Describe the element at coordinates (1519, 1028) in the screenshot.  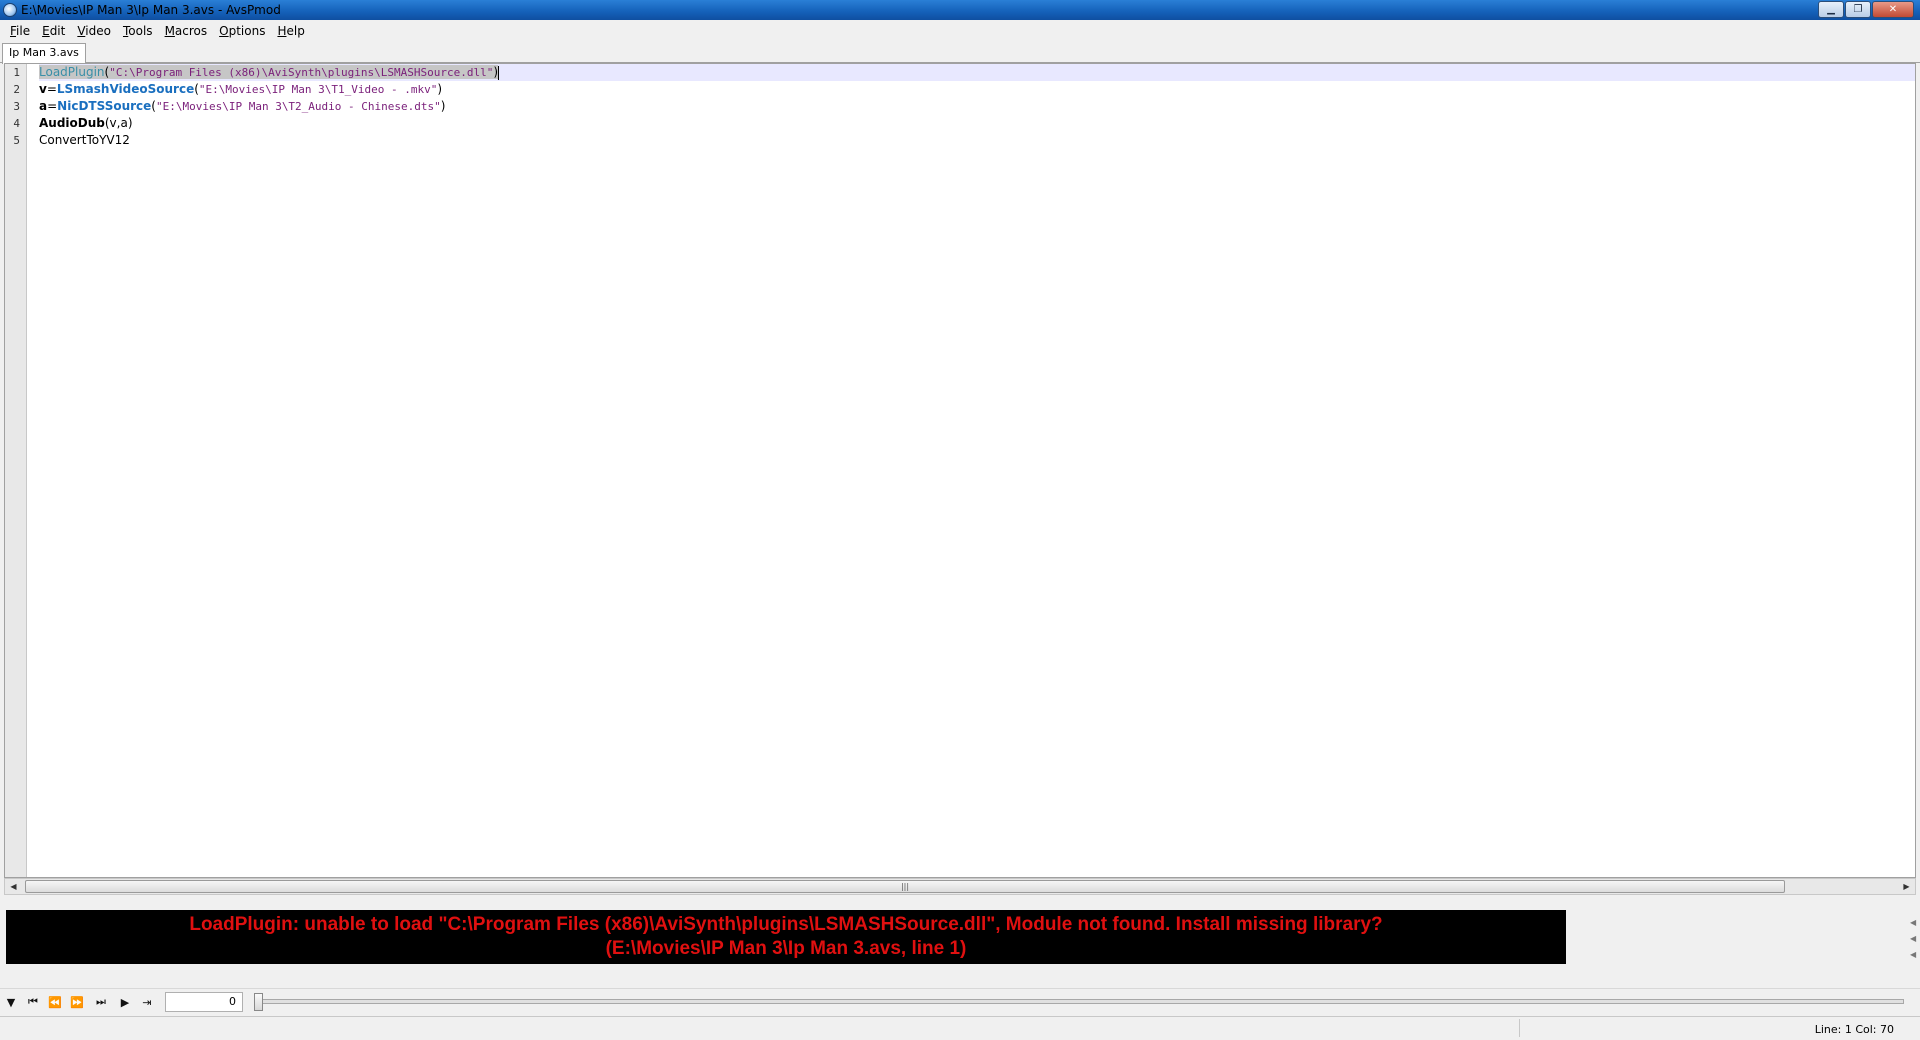
I see `status-divider` at that location.